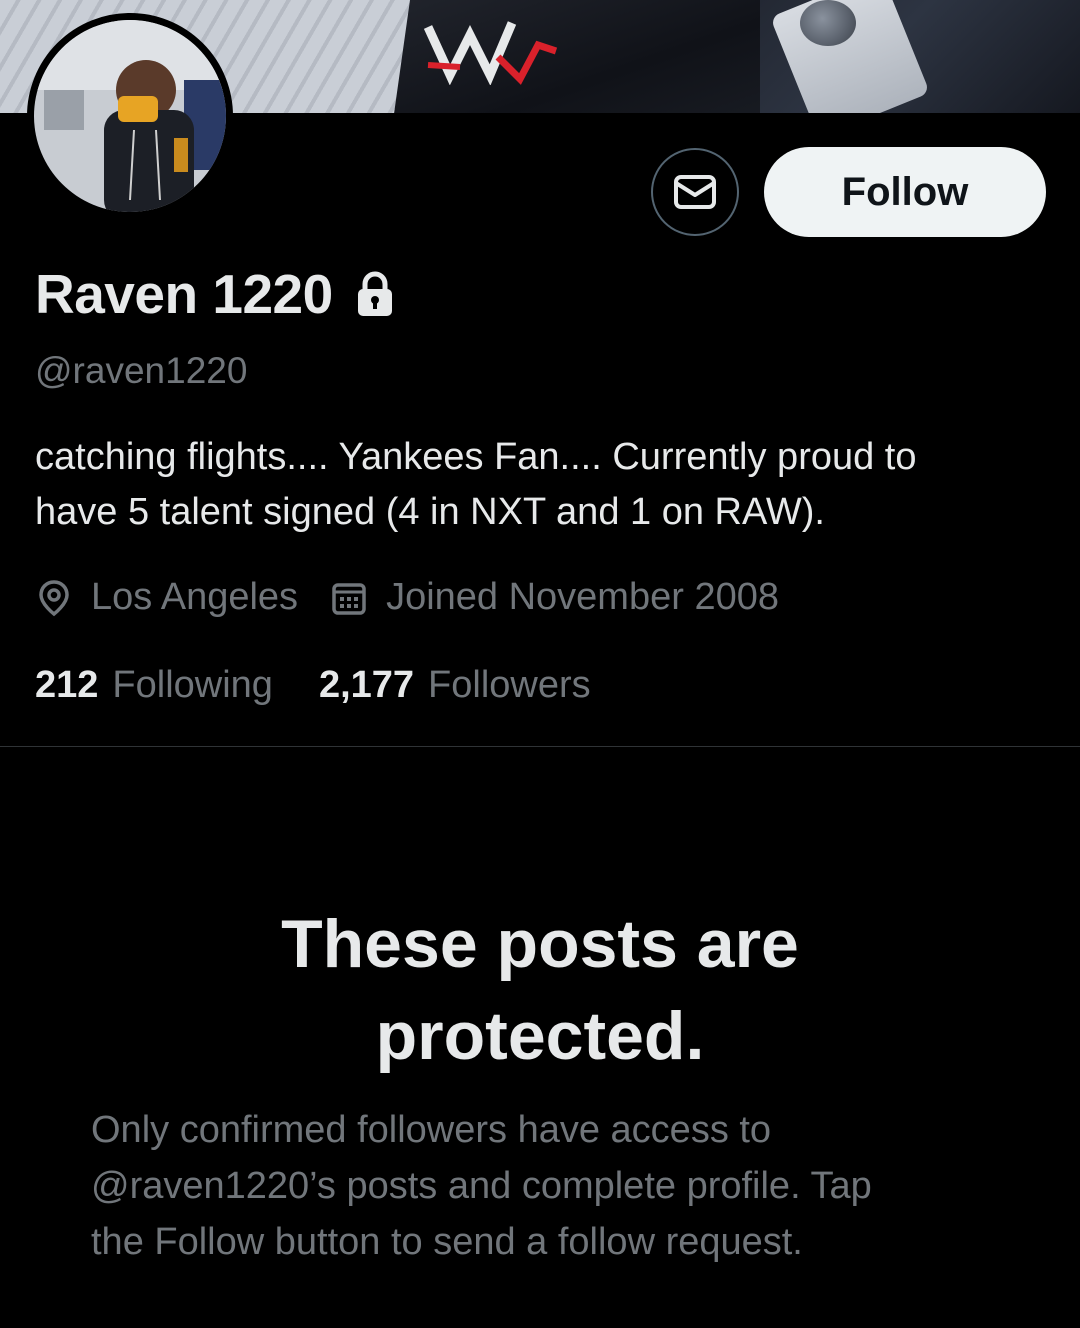 Image resolution: width=1080 pixels, height=1328 pixels. What do you see at coordinates (366, 685) in the screenshot?
I see `followers-count: 2,177` at bounding box center [366, 685].